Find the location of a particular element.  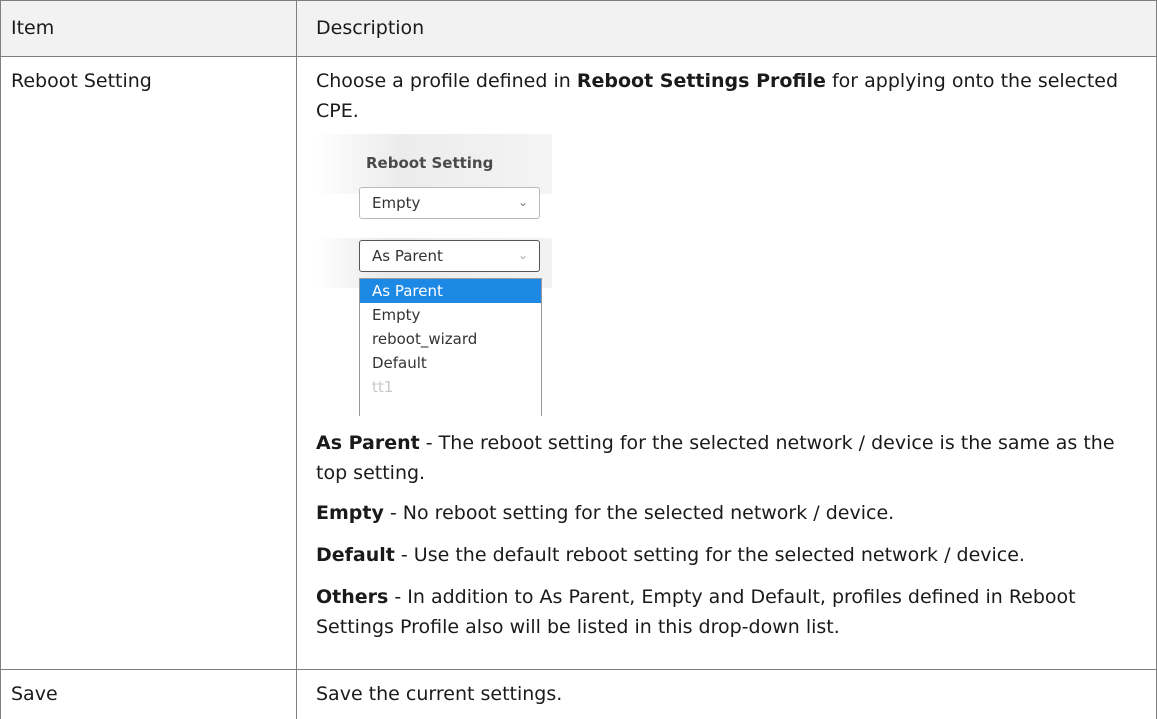

option-empty: Empty is located at coordinates (450, 315).